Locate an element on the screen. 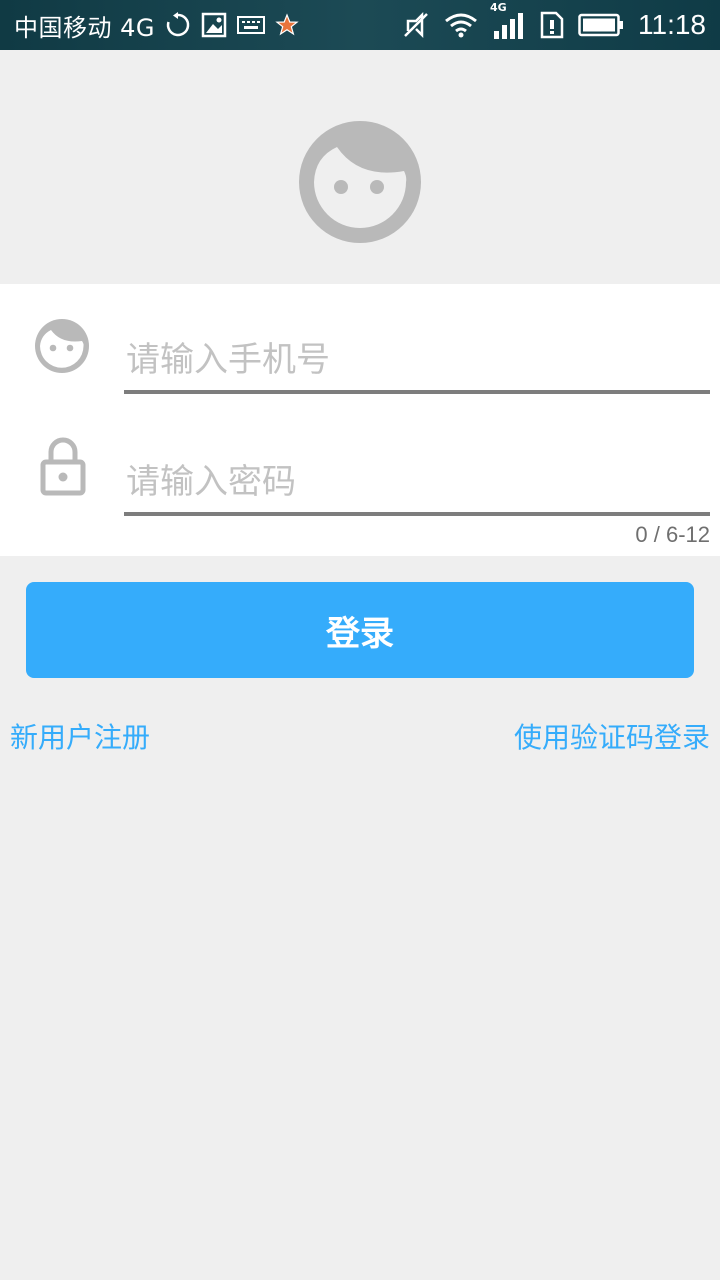 The image size is (720, 1280). carrier-label: 中国移动 4G is located at coordinates (84, 27).